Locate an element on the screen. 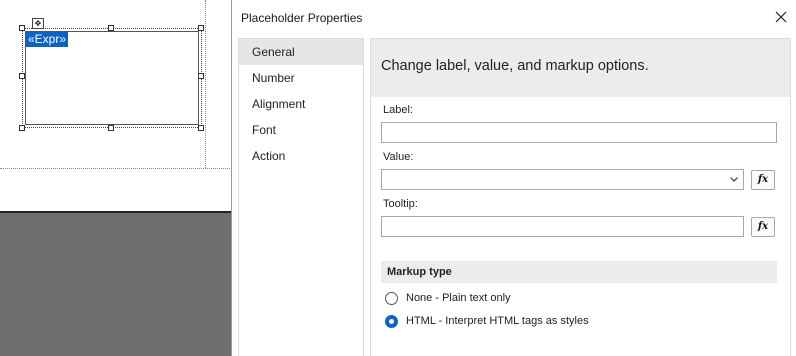 This screenshot has width=796, height=356. resize-handle-left is located at coordinates (22, 76).